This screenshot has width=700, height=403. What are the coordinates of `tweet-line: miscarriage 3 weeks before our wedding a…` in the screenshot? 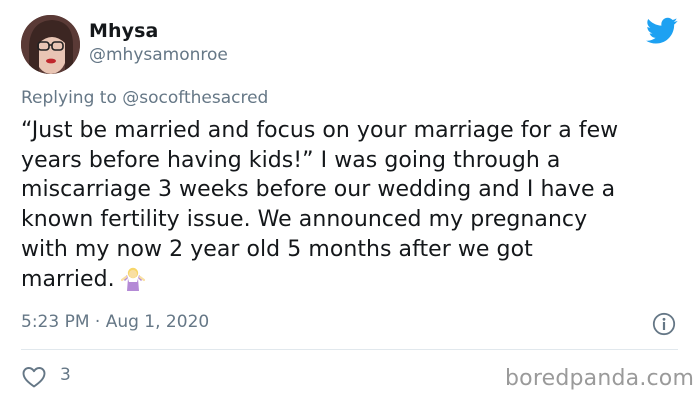 It's located at (318, 190).